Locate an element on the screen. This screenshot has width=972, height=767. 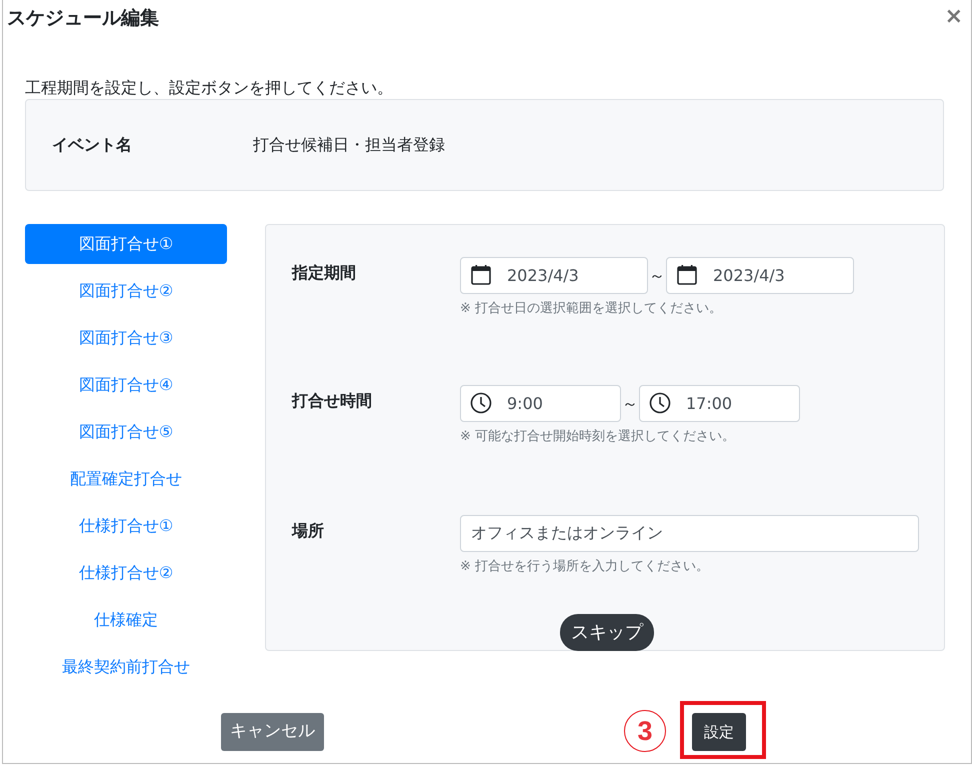
field-label: 指定期間 is located at coordinates (324, 273).